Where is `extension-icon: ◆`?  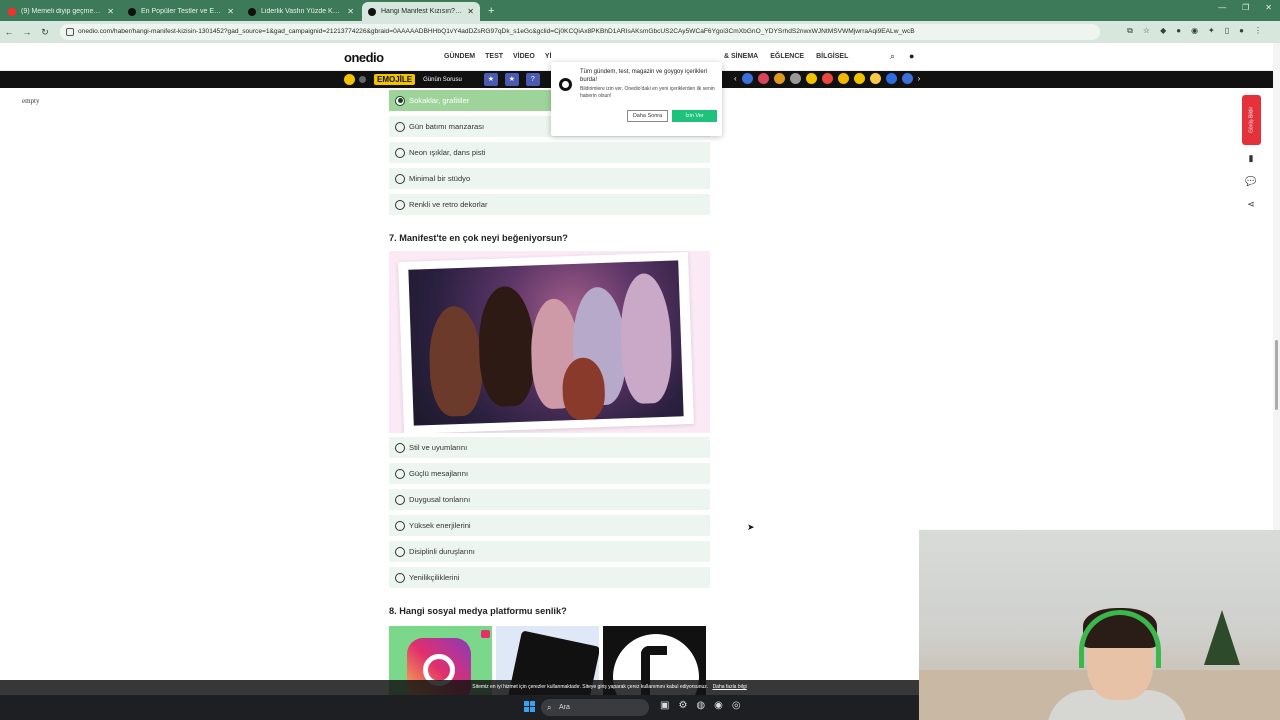
extension-icon: ◆ is located at coordinates (1163, 31).